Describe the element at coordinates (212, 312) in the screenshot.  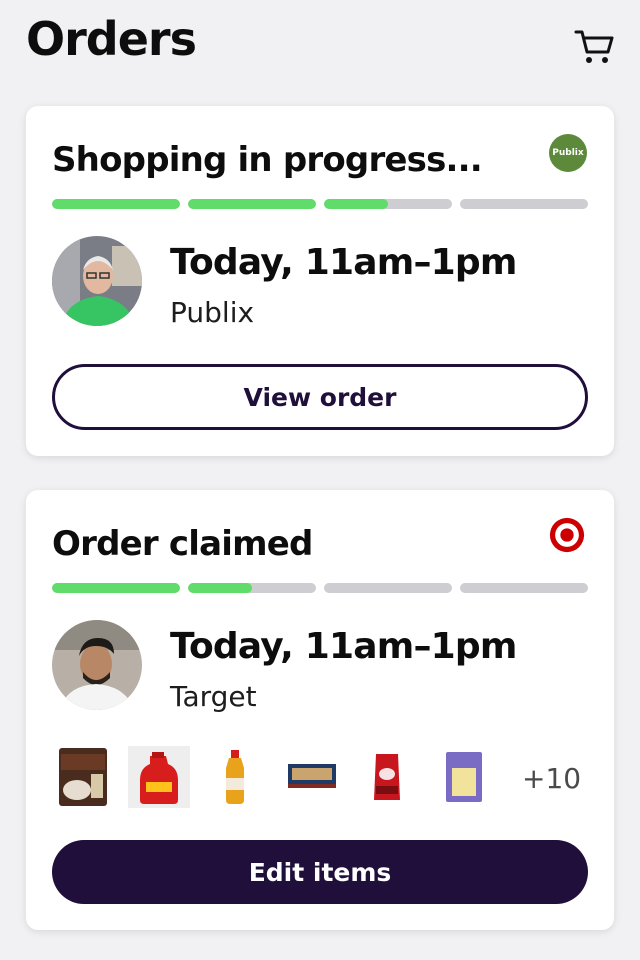
I see `store-name: Publix` at that location.